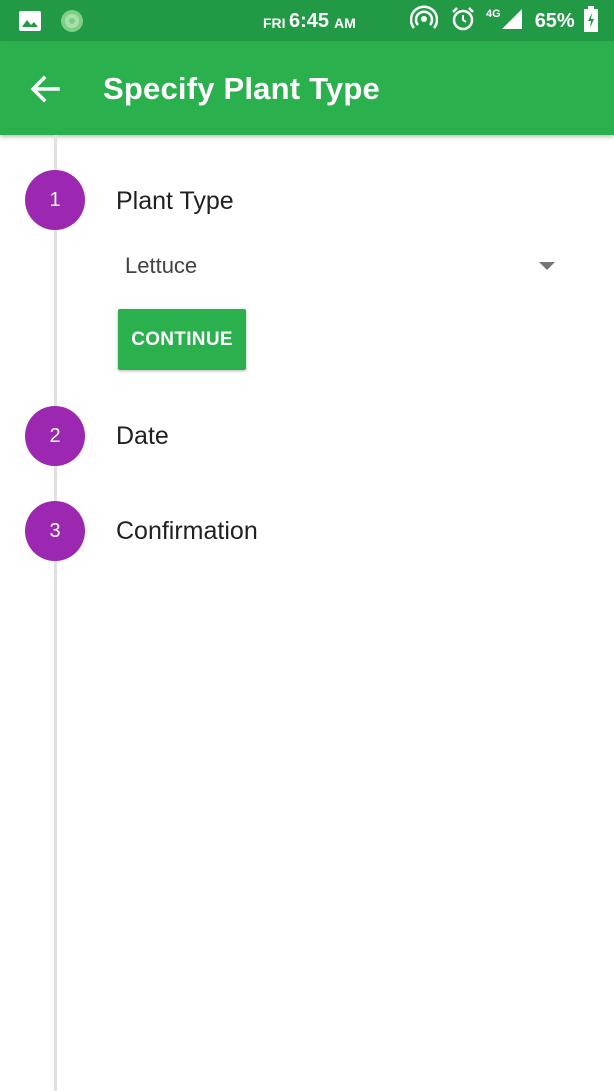  Describe the element at coordinates (512, 21) in the screenshot. I see `signal-icon` at that location.